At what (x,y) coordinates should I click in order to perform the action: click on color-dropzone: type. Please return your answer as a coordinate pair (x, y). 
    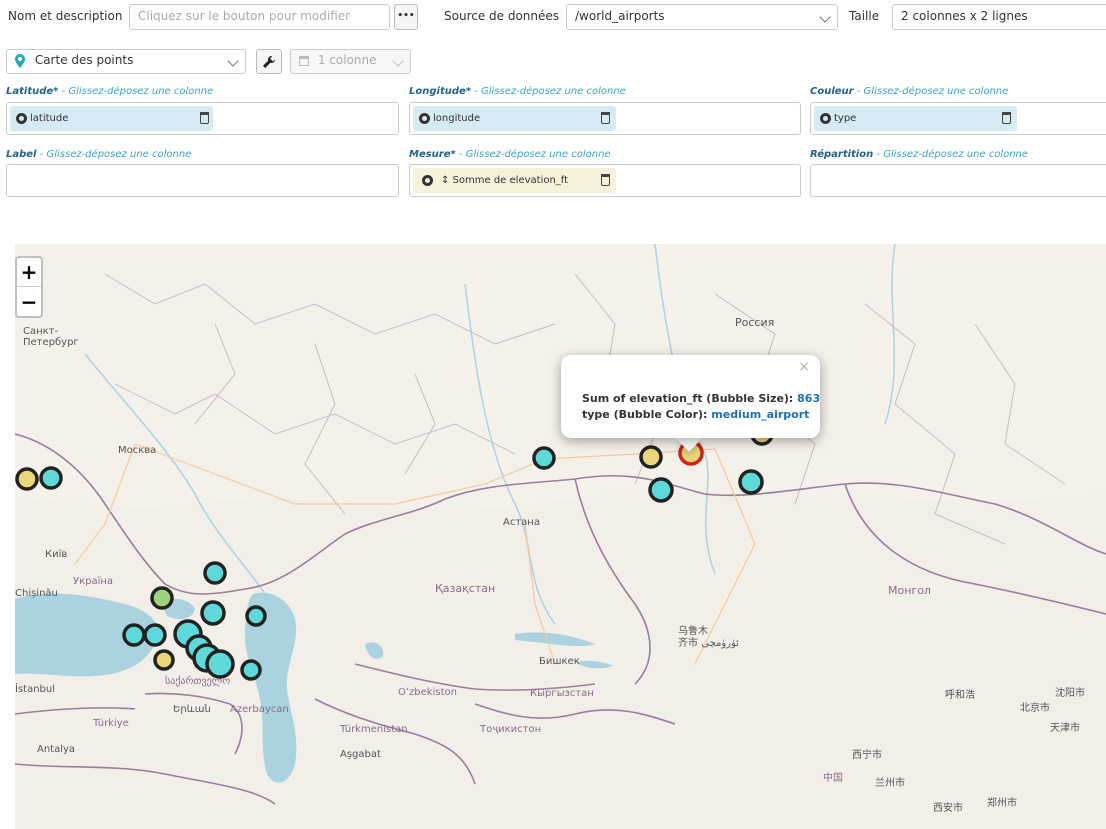
    Looking at the image, I should click on (958, 118).